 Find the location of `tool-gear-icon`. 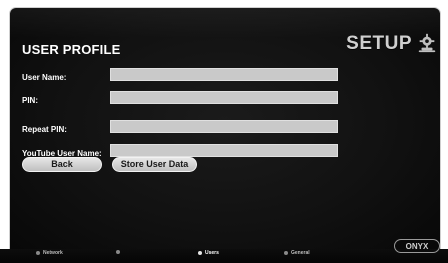

tool-gear-icon is located at coordinates (427, 43).